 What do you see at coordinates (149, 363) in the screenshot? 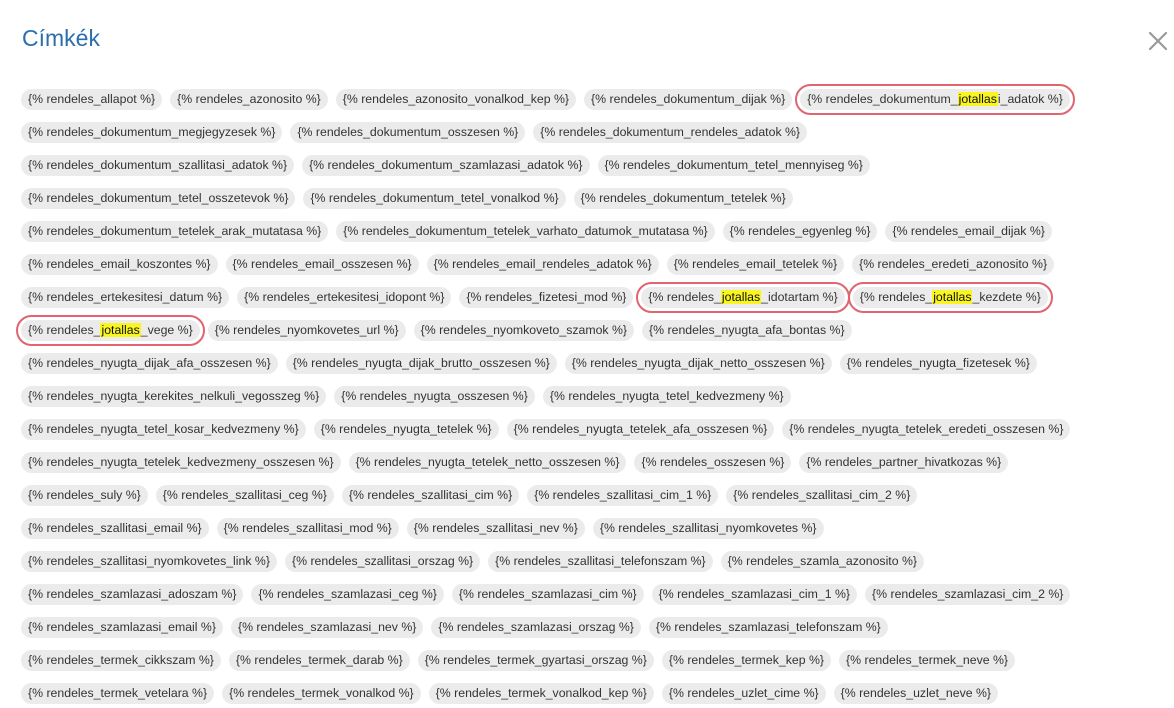
I see `tag-chip: {% rendeles_nyugta_dijak_afa_osszesen %}` at bounding box center [149, 363].